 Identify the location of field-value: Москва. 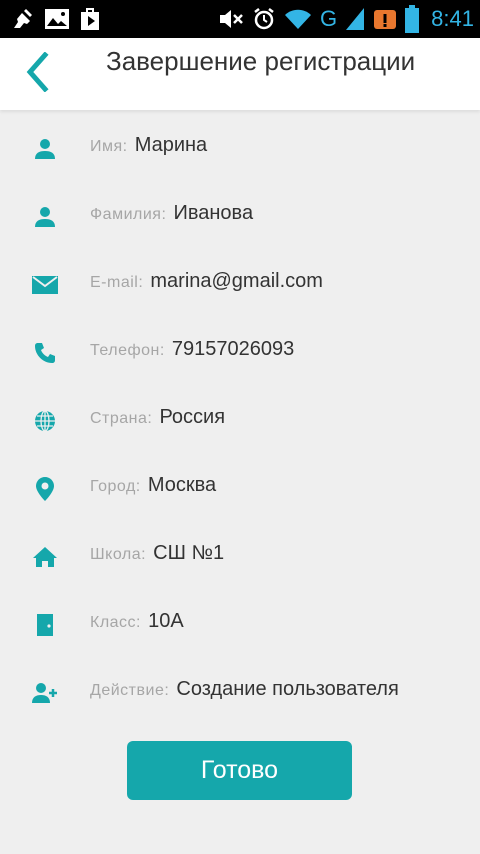
(182, 485).